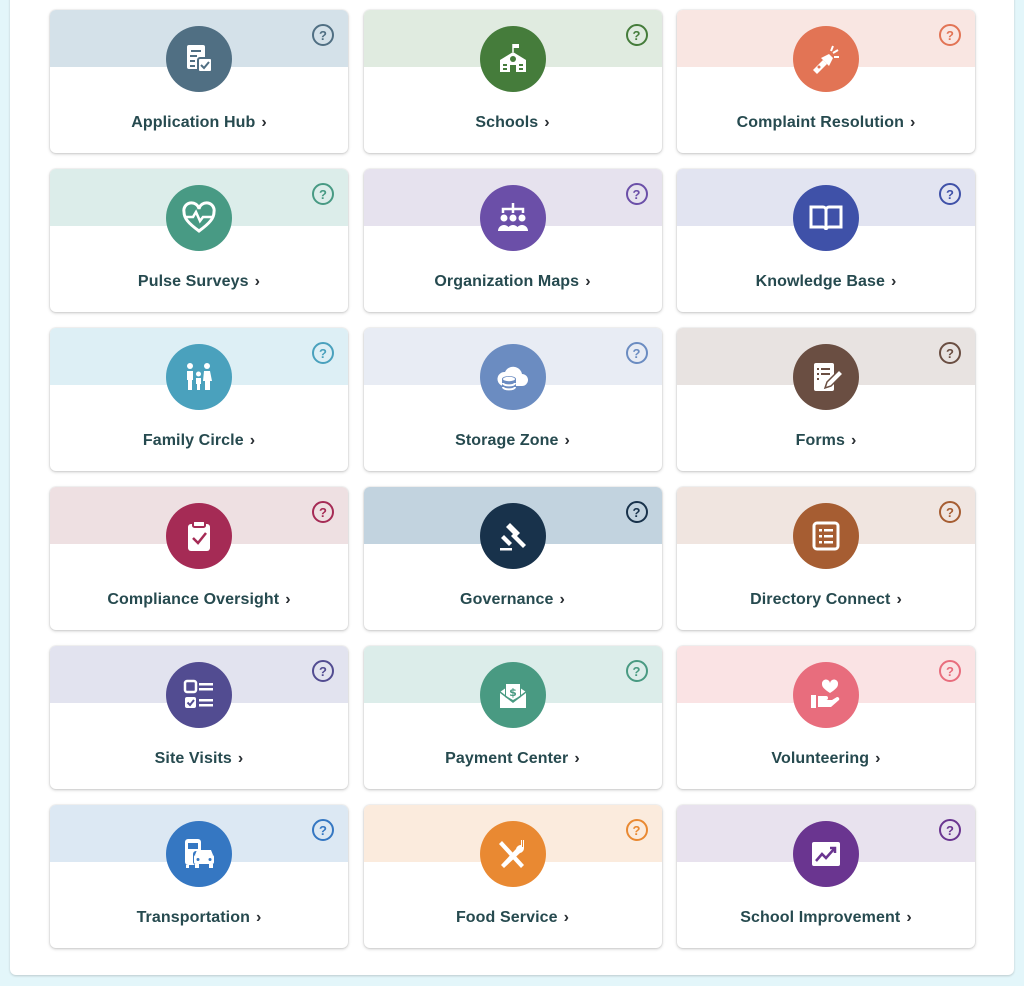  I want to click on app-tile-school-improvement: ? School Improvement ›, so click(826, 876).